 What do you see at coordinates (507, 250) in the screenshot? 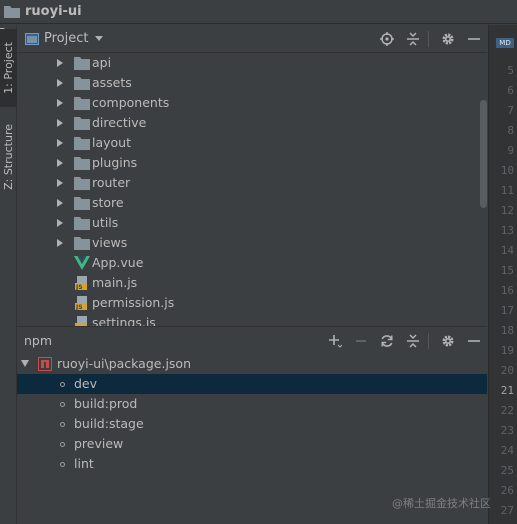
I see `line-number: 14` at bounding box center [507, 250].